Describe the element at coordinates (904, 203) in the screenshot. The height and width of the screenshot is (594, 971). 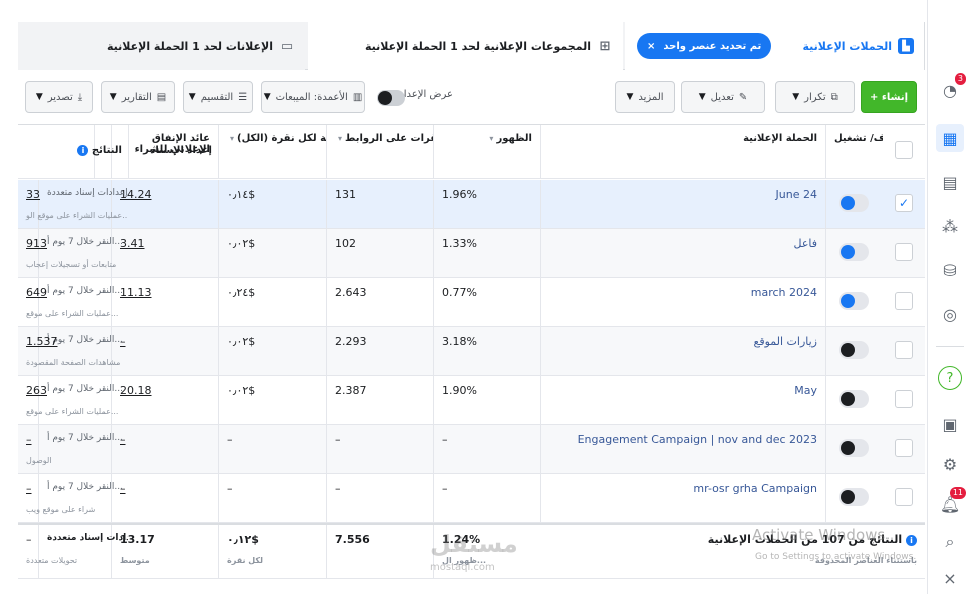
I see `row-checkbox: ✓` at that location.